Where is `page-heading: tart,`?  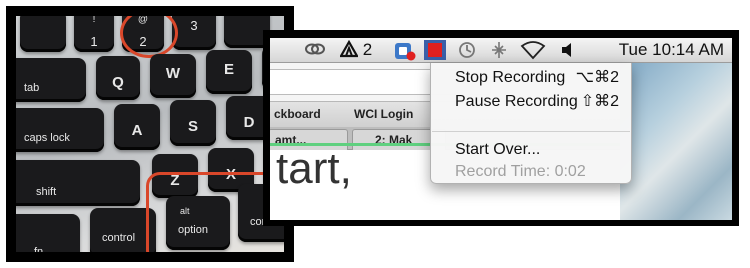
page-heading: tart, is located at coordinates (314, 168).